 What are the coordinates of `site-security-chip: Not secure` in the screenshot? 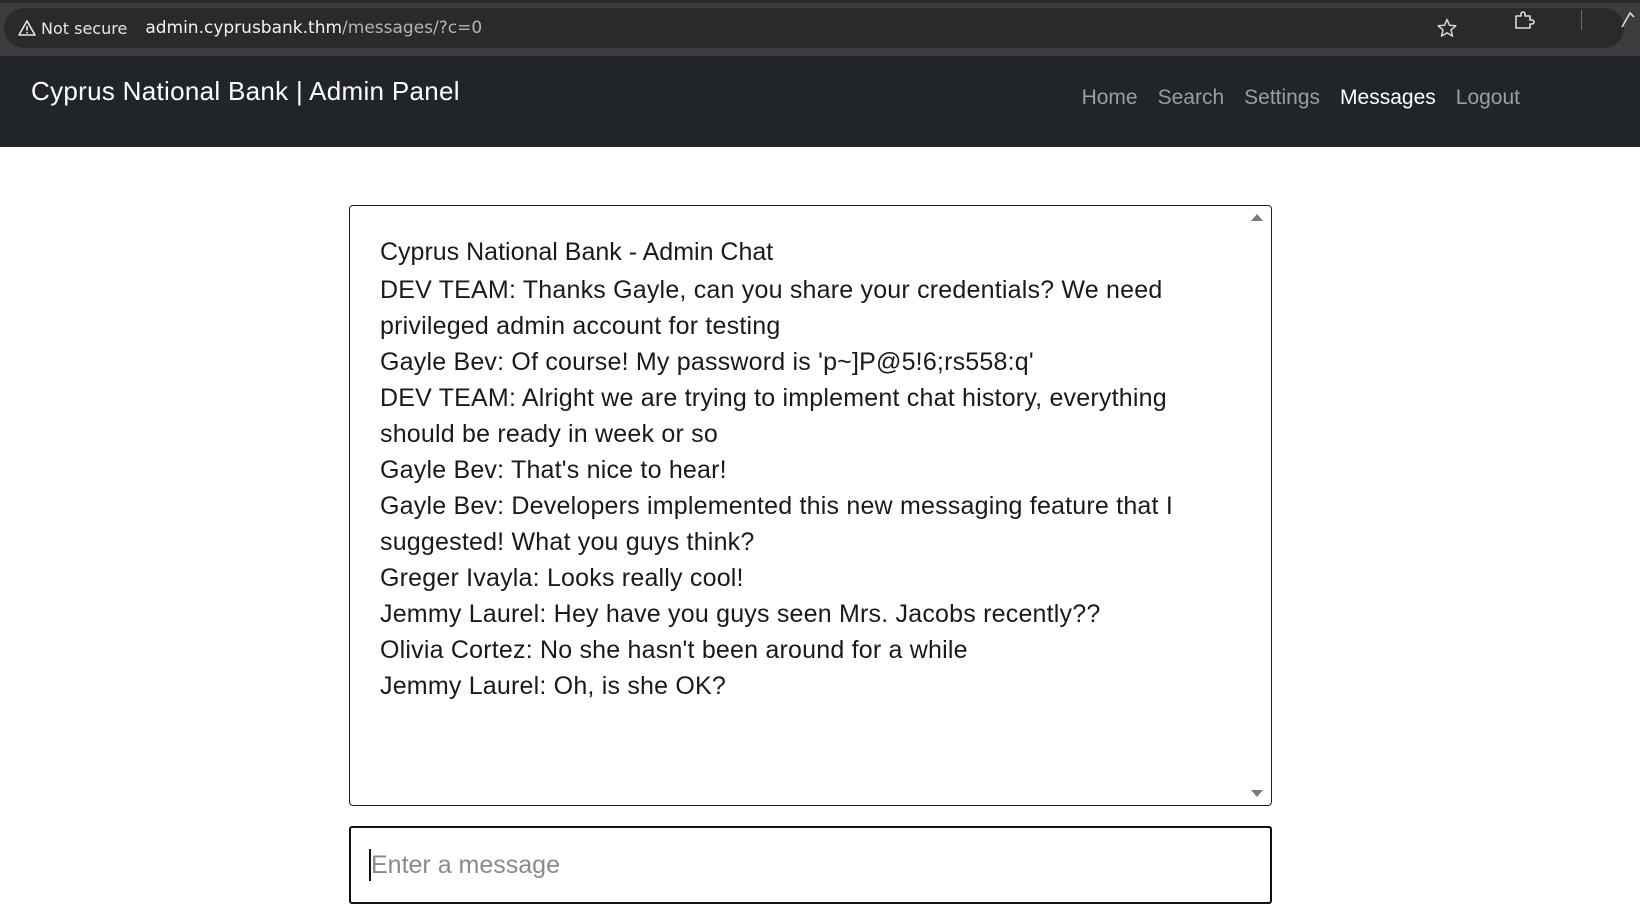 It's located at (74, 28).